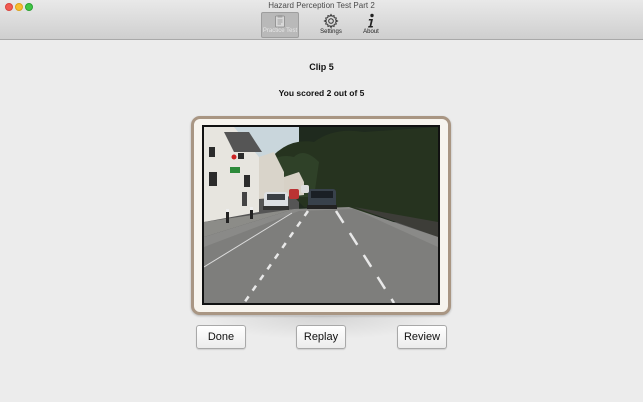 Image resolution: width=643 pixels, height=402 pixels. Describe the element at coordinates (280, 21) in the screenshot. I see `clipboard-icon` at that location.